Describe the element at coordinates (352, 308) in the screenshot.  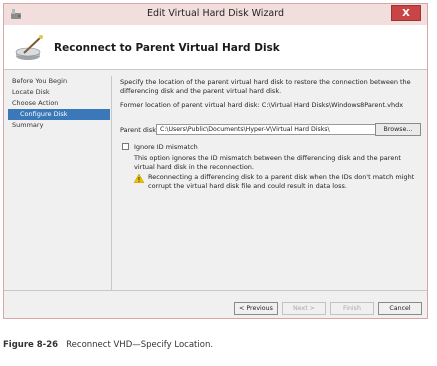
I see `finish-button: Finish` at that location.